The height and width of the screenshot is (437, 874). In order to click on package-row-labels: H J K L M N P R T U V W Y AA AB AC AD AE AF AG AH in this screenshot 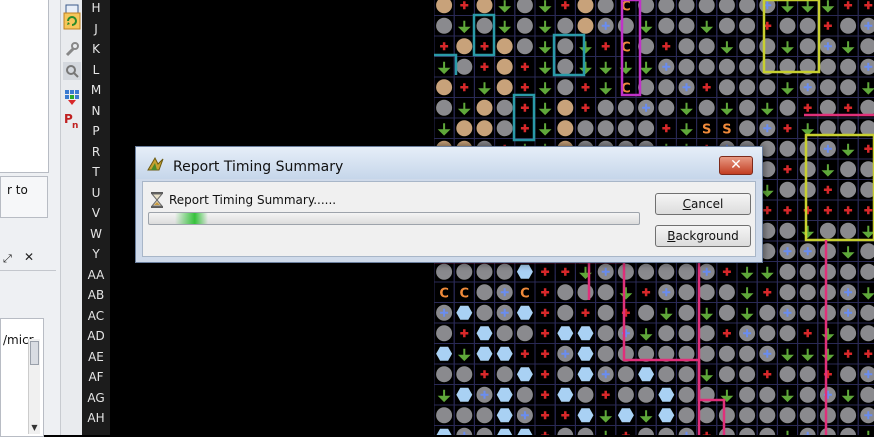, I will do `click(96, 217)`.